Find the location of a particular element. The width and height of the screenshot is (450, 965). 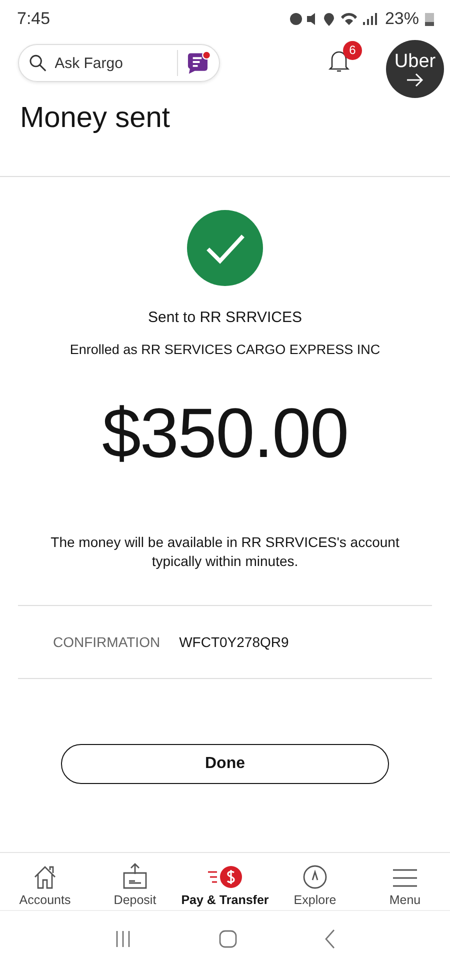

back-icon is located at coordinates (330, 938).